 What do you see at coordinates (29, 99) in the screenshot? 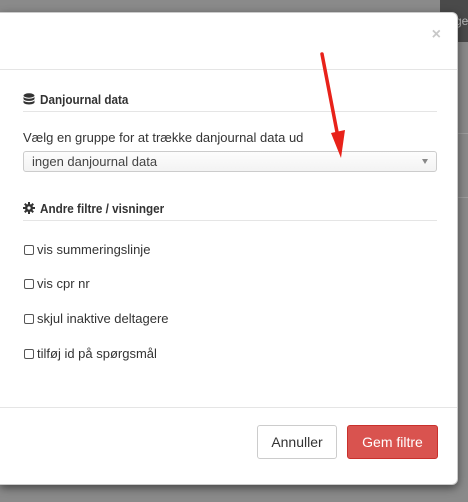
I see `database-icon` at bounding box center [29, 99].